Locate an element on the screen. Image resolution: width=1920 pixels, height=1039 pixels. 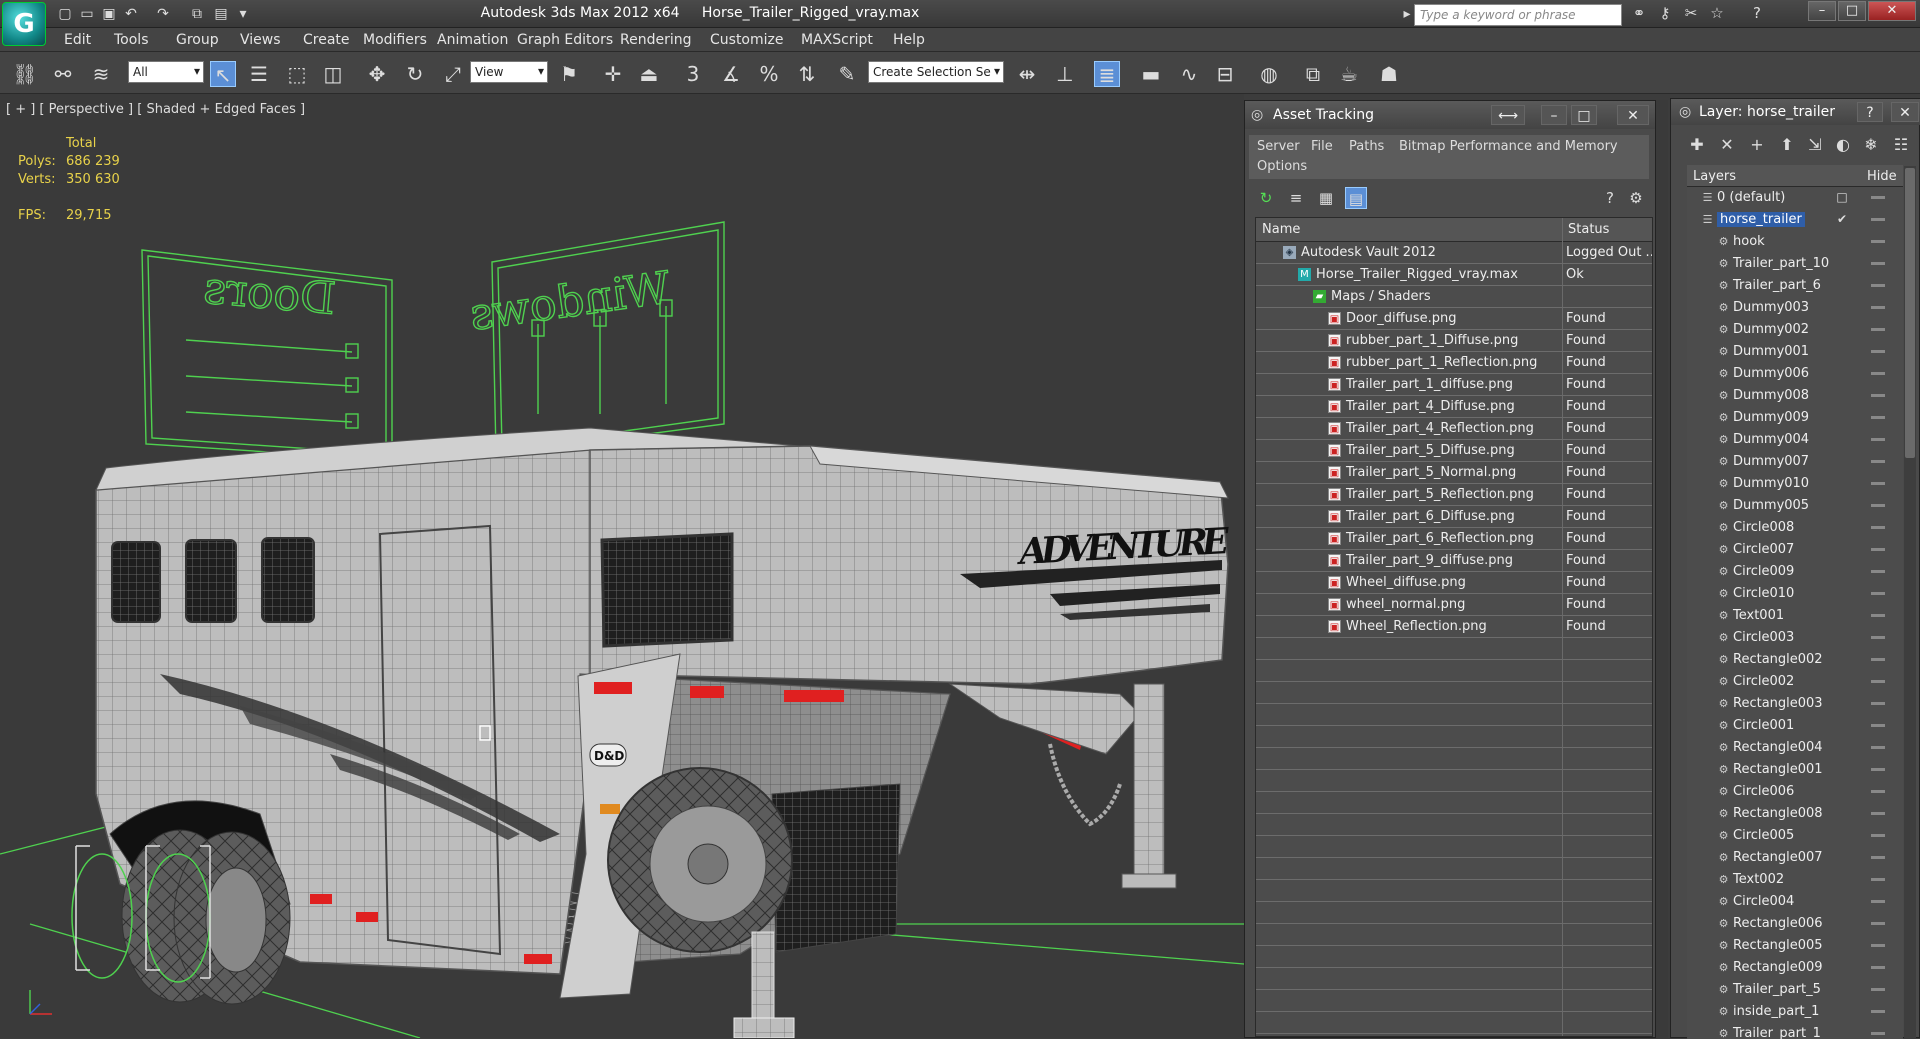
layer-object-row: ⚙ hook is located at coordinates (1795, 242).